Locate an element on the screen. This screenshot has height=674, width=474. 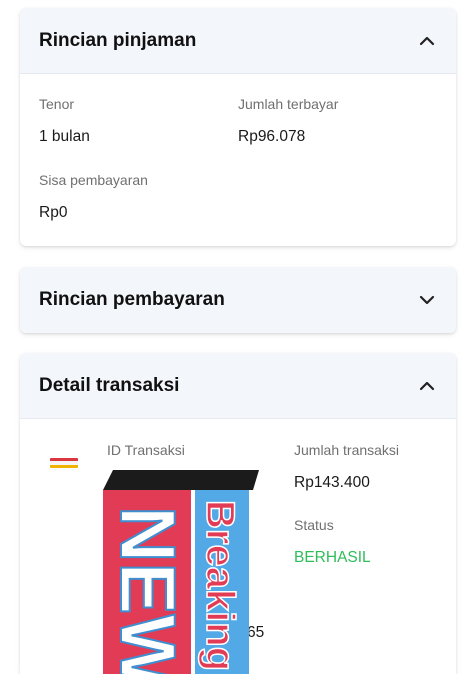
paid-label: Jumlah terbayar is located at coordinates (288, 104).